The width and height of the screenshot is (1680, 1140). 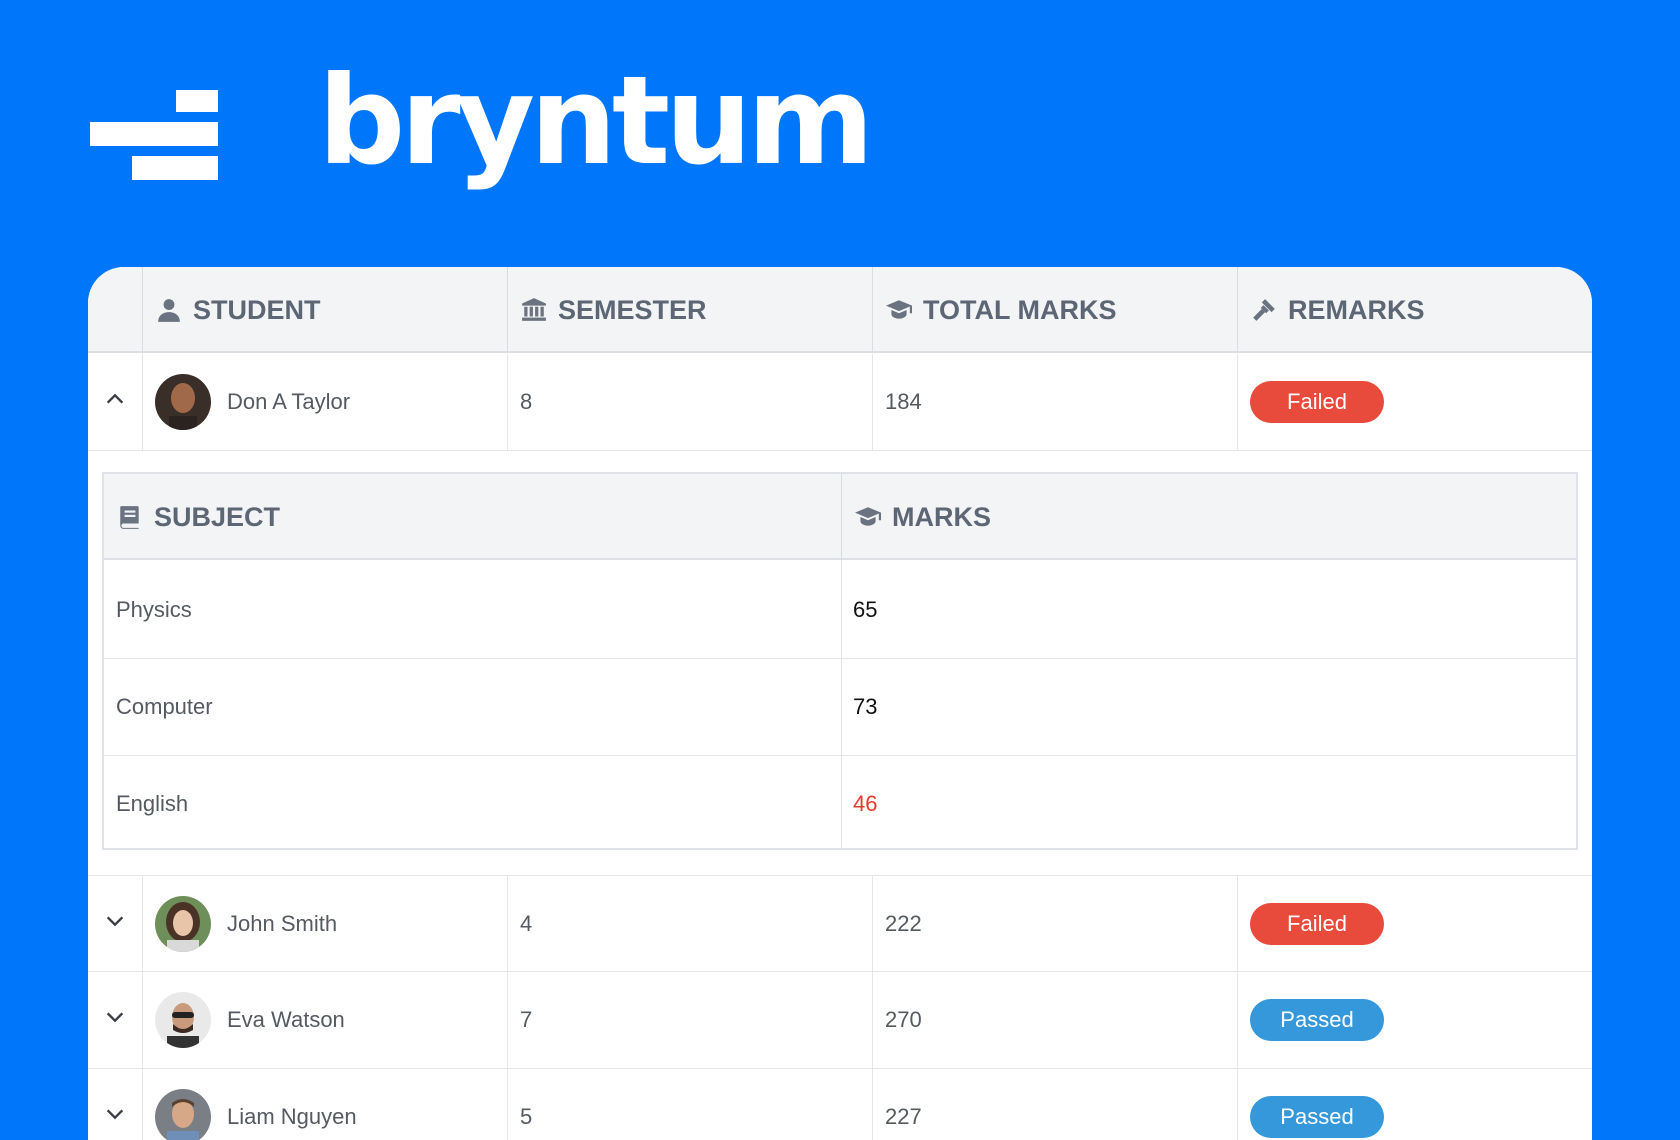 What do you see at coordinates (282, 923) in the screenshot?
I see `student-name: John Smith` at bounding box center [282, 923].